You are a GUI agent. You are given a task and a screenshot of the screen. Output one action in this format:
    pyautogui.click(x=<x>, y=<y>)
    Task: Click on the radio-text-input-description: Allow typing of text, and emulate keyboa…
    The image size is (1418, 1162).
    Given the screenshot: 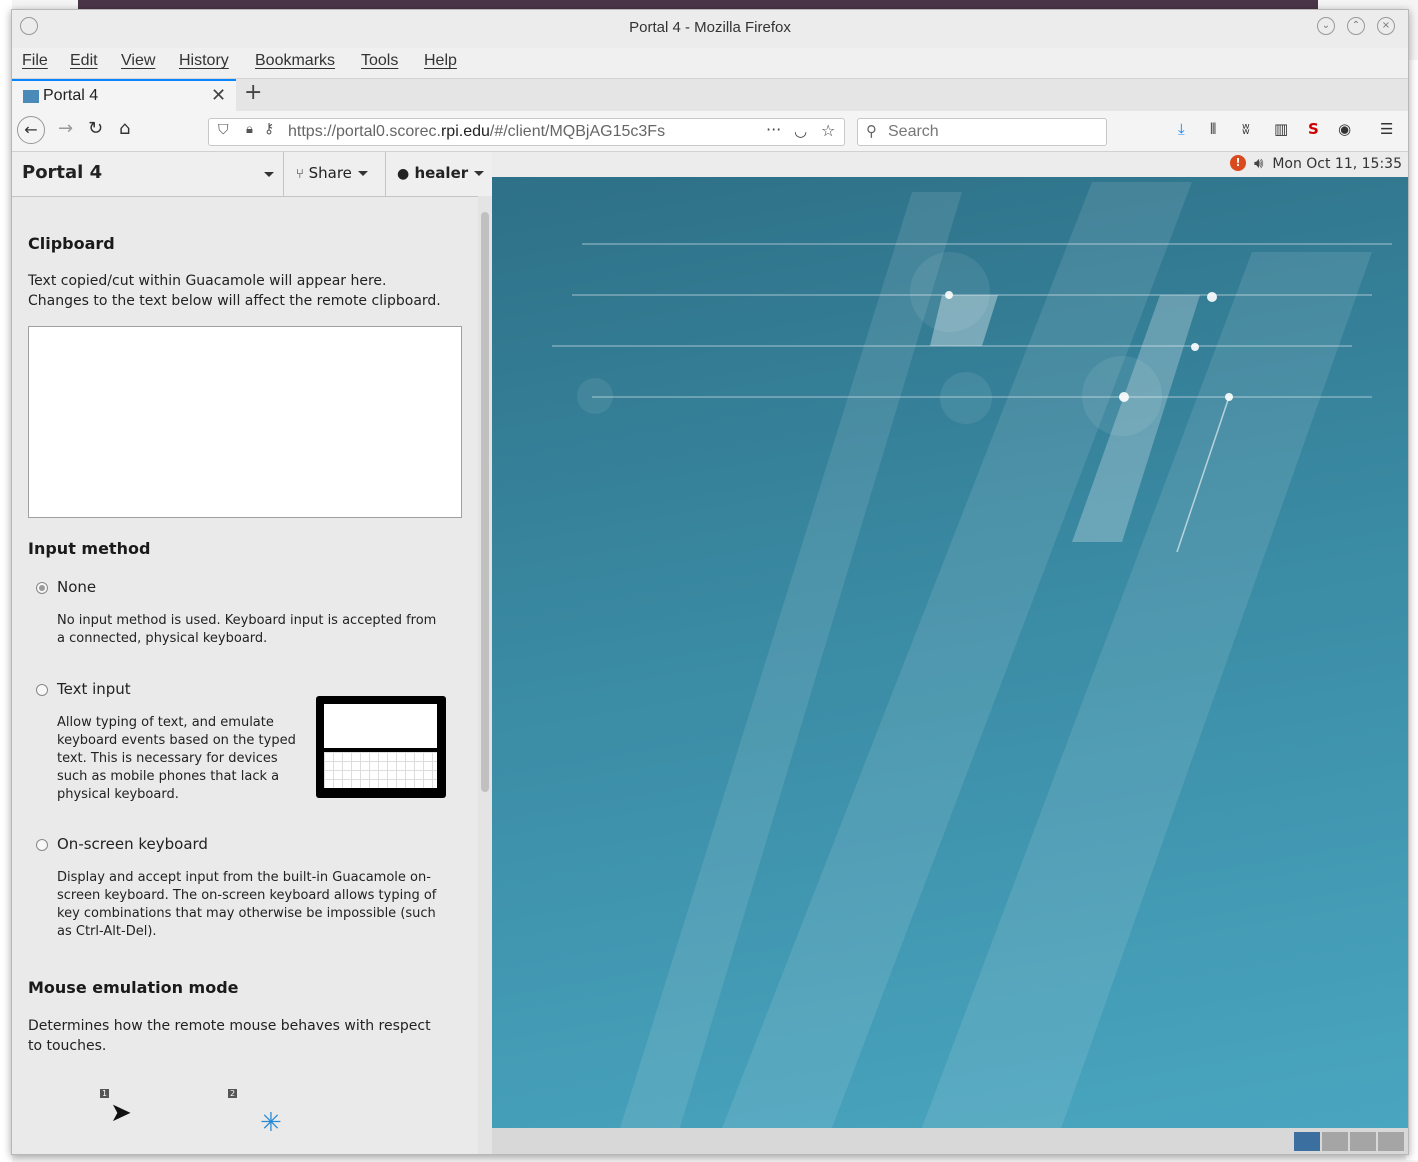 What is the action you would take?
    pyautogui.click(x=176, y=758)
    